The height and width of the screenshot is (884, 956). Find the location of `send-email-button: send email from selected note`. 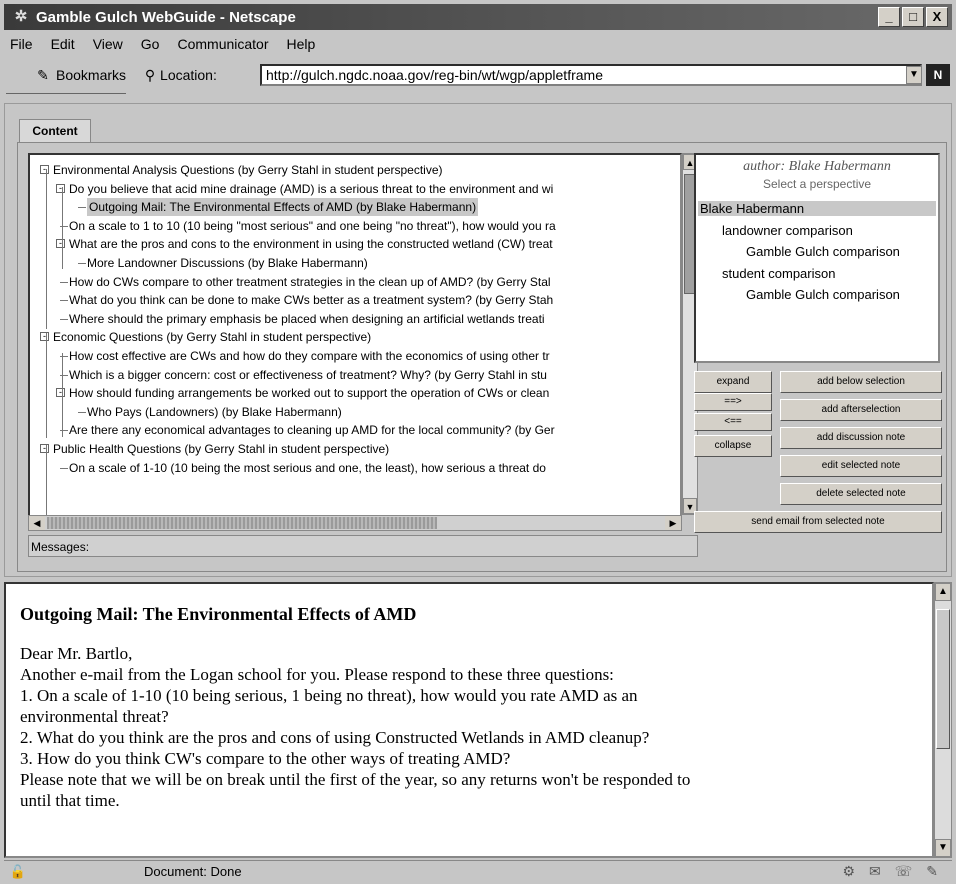

send-email-button: send email from selected note is located at coordinates (818, 522).